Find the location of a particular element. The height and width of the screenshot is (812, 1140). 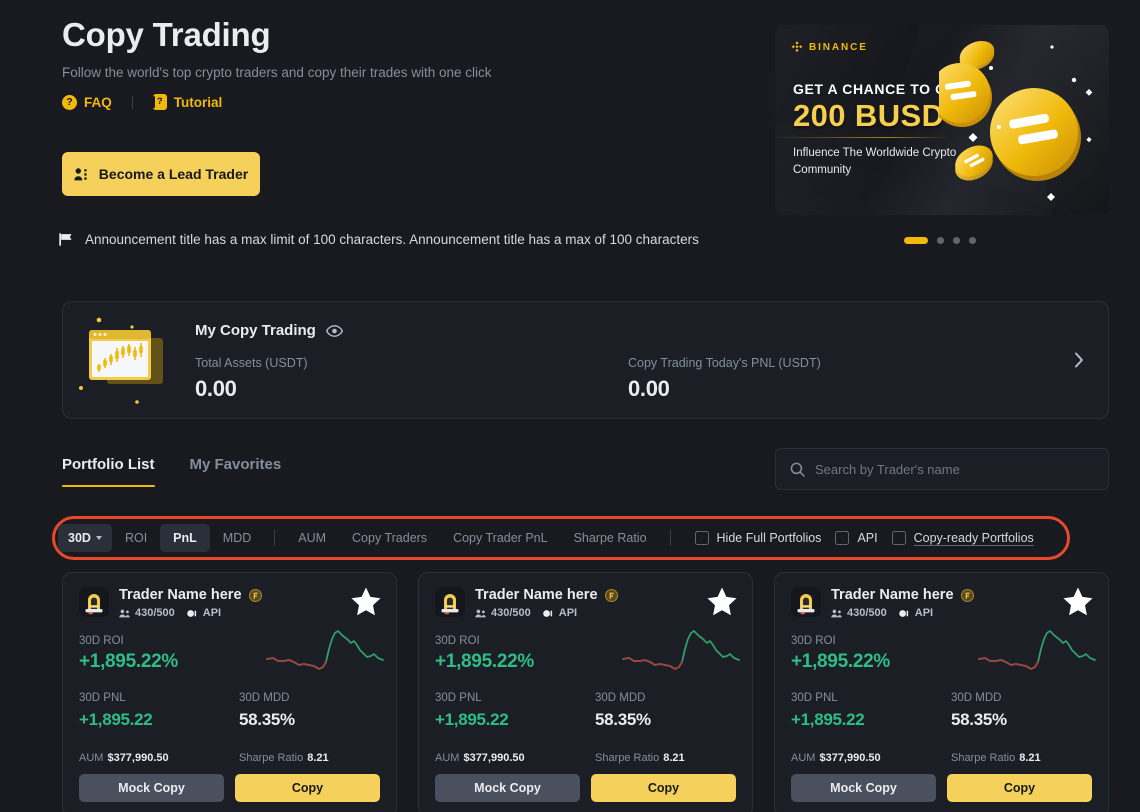

filter-period-label: 30D is located at coordinates (79, 538).